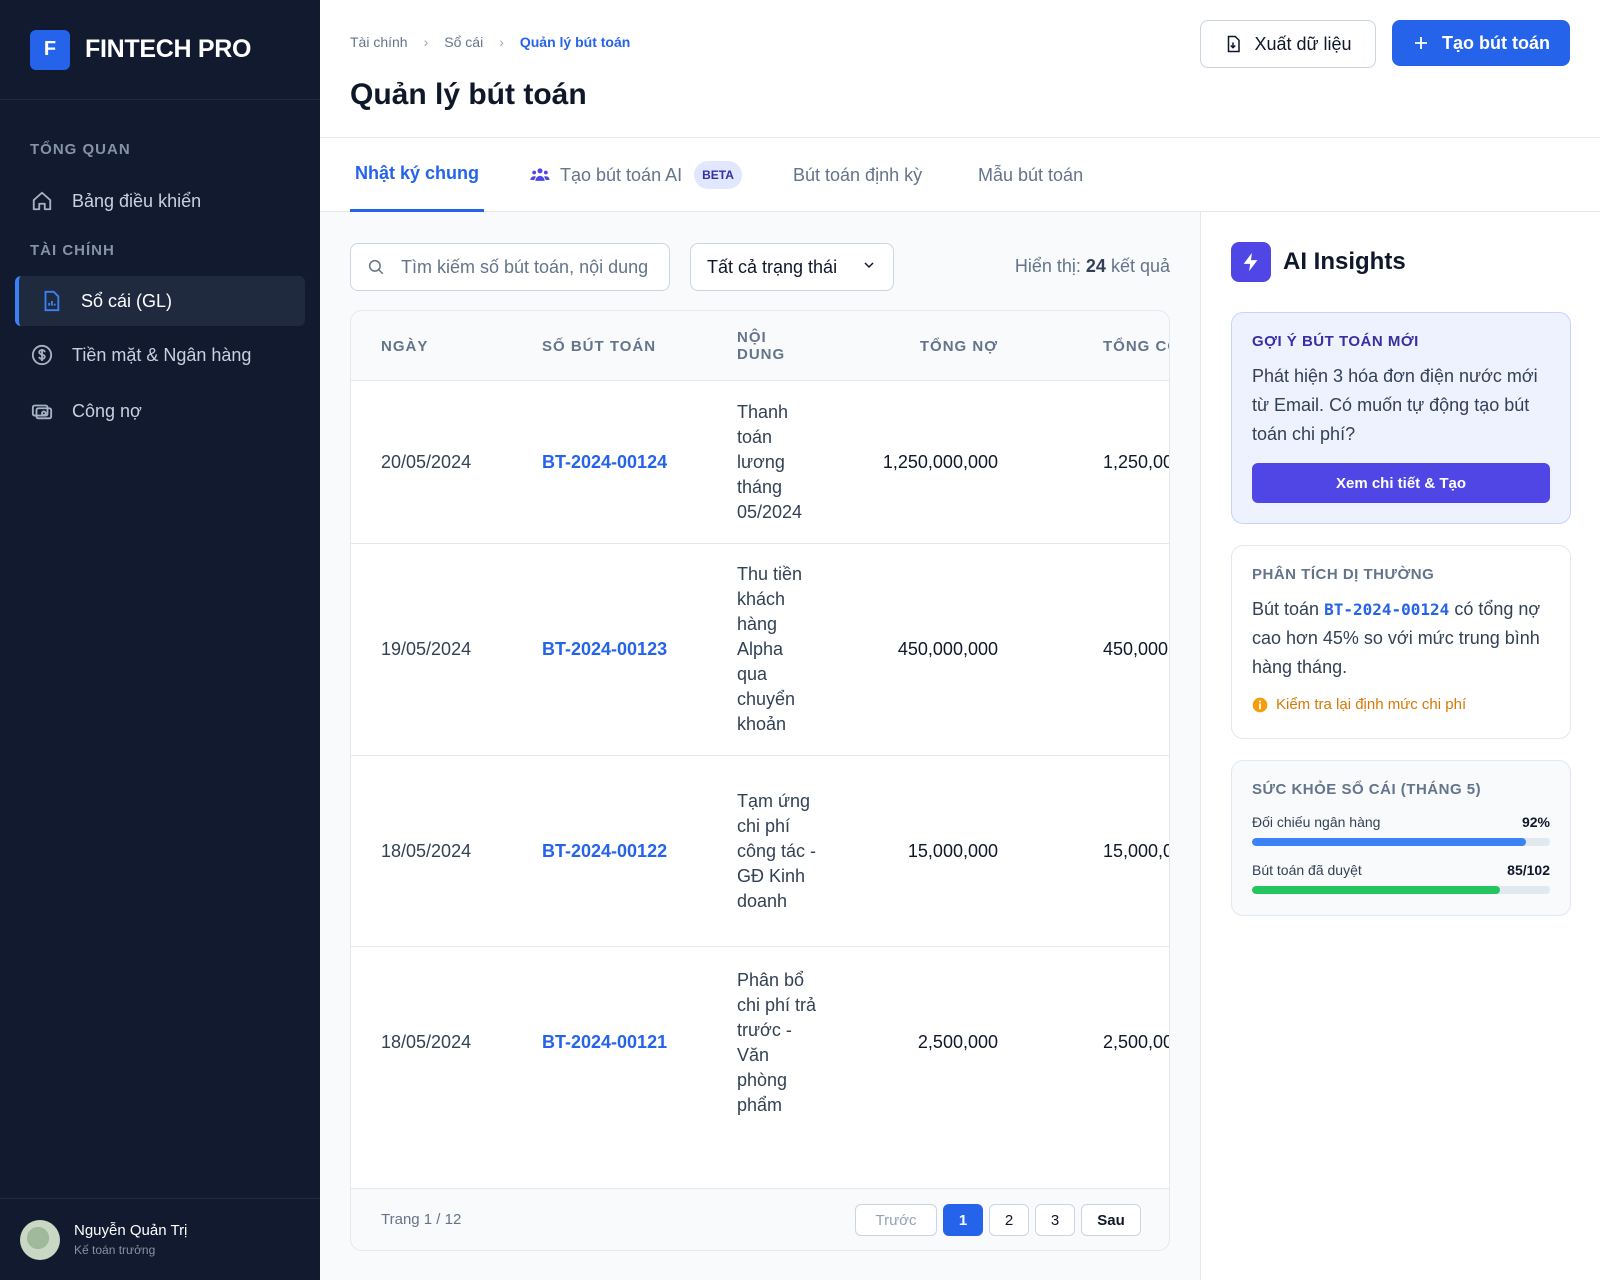 Image resolution: width=1600 pixels, height=1280 pixels. Describe the element at coordinates (463, 42) in the screenshot. I see `breadcrumb-item: Sổ cái` at that location.